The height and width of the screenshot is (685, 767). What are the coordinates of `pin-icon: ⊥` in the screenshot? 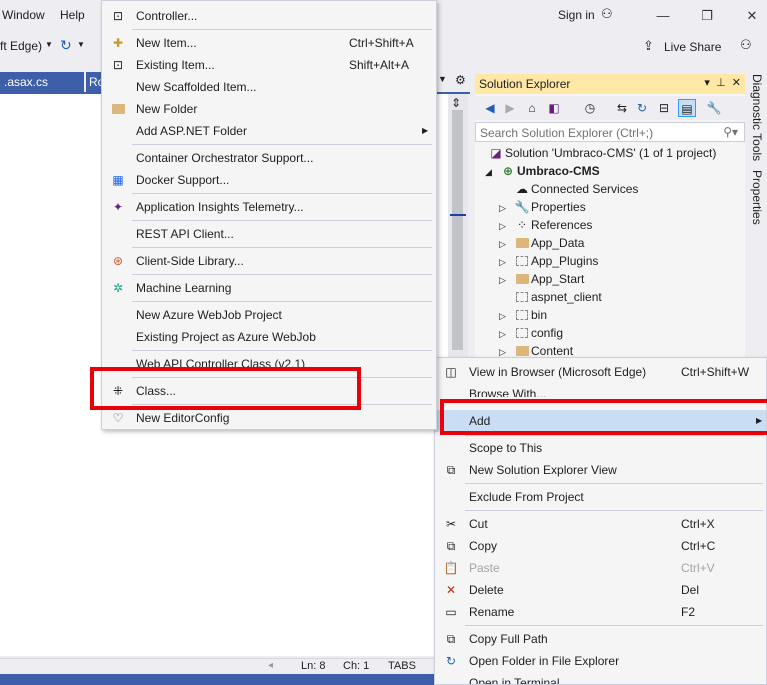 It's located at (721, 83).